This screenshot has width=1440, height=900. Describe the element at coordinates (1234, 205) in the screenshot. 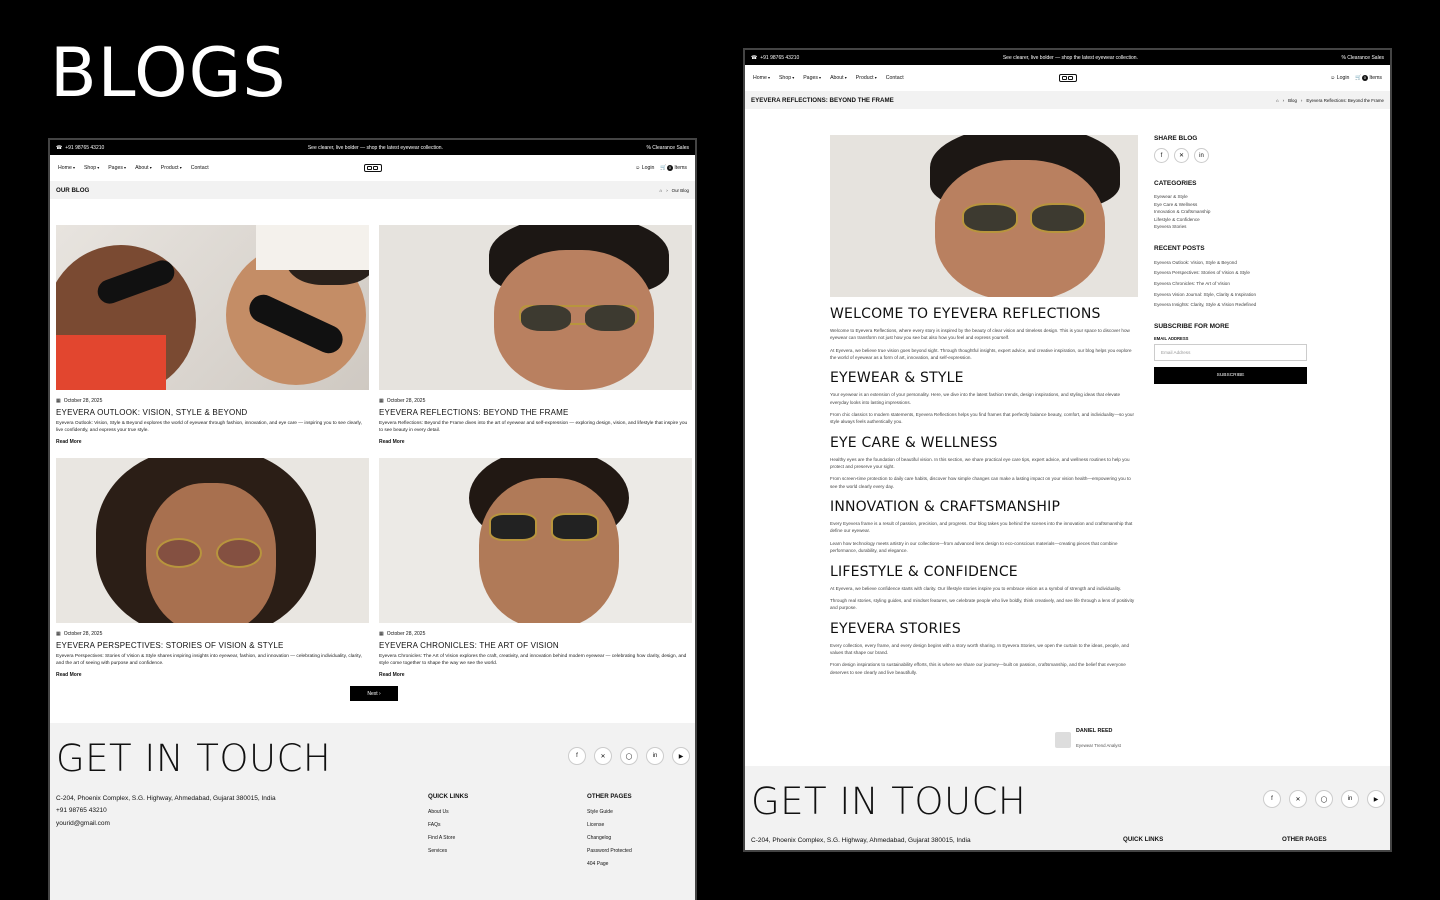

I see `category-link: Eye Care & Wellness` at that location.